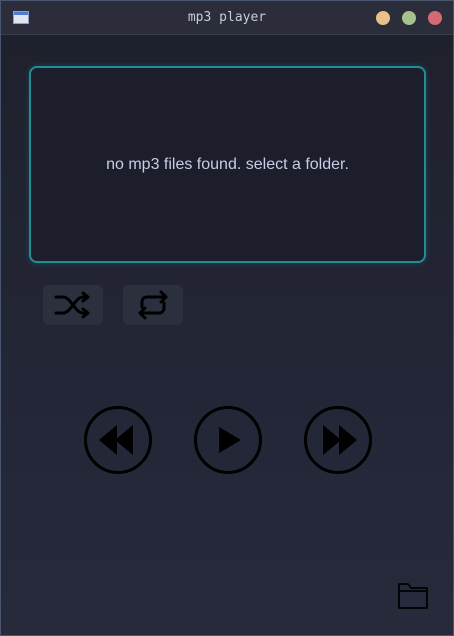 This screenshot has height=636, width=454. I want to click on repeat-button, so click(153, 305).